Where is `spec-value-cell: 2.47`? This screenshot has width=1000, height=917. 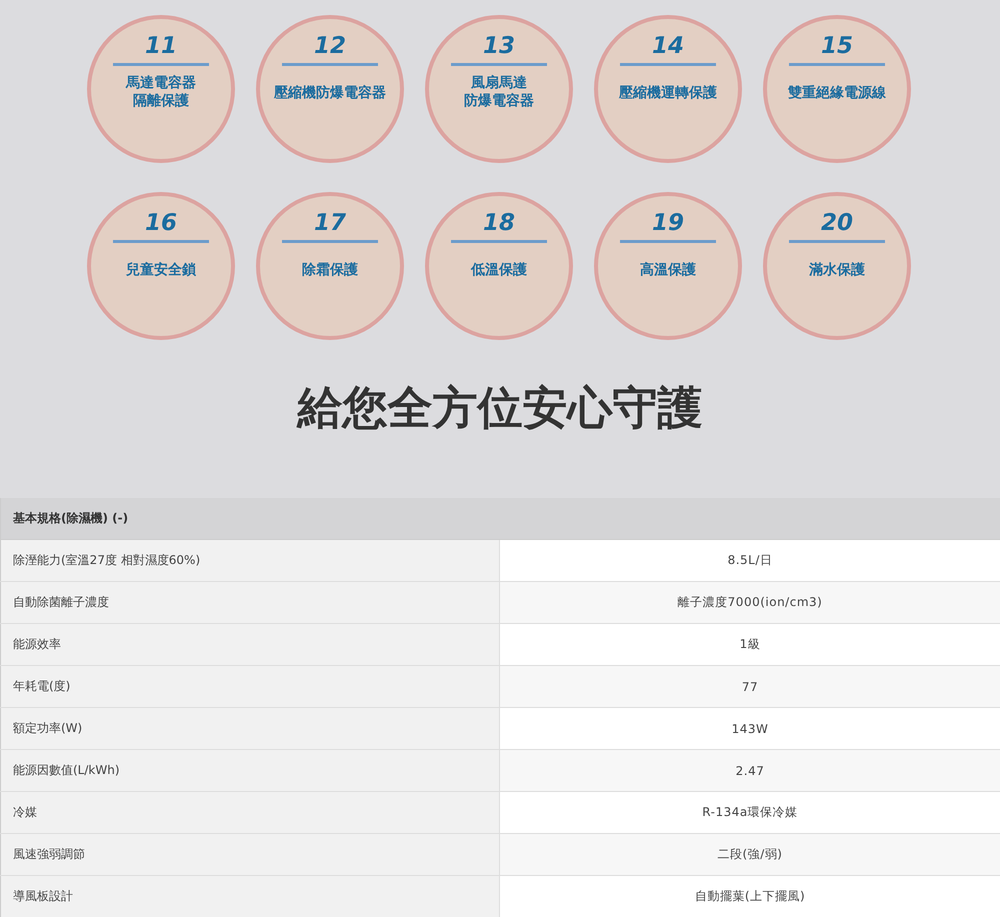
spec-value-cell: 2.47 is located at coordinates (750, 770).